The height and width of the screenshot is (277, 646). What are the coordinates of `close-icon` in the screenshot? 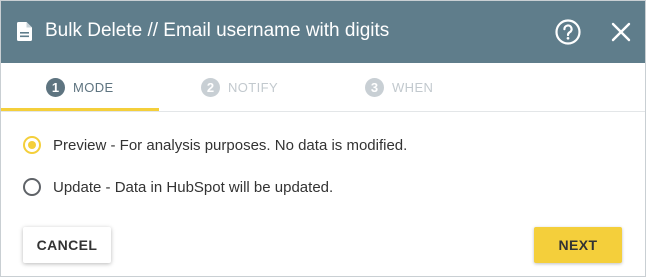 It's located at (621, 32).